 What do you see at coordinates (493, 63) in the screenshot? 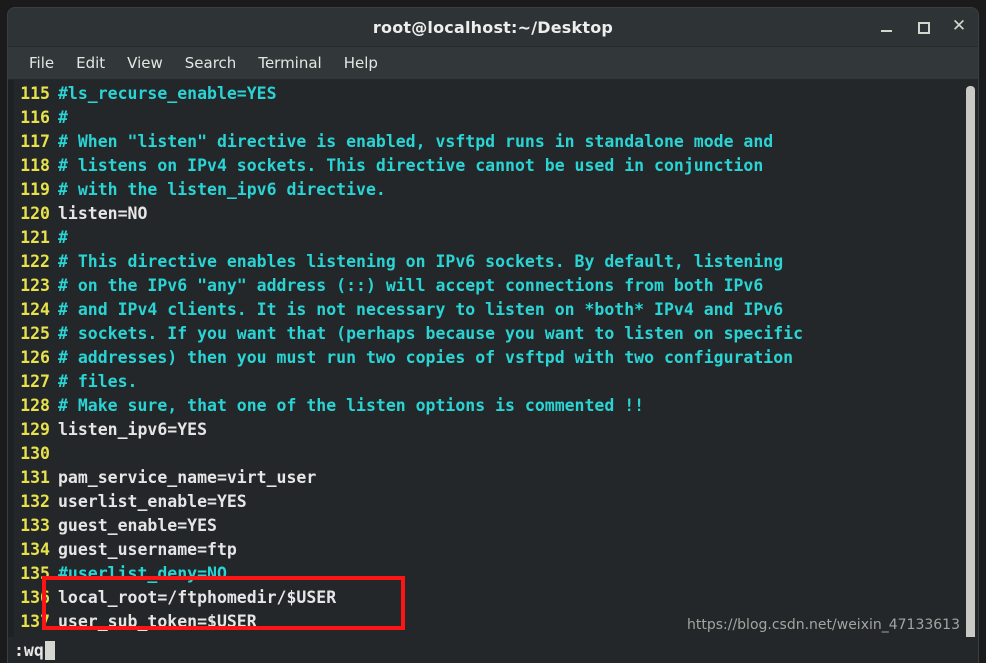
I see `menu-bar: File Edit View Search Terminal Help` at bounding box center [493, 63].